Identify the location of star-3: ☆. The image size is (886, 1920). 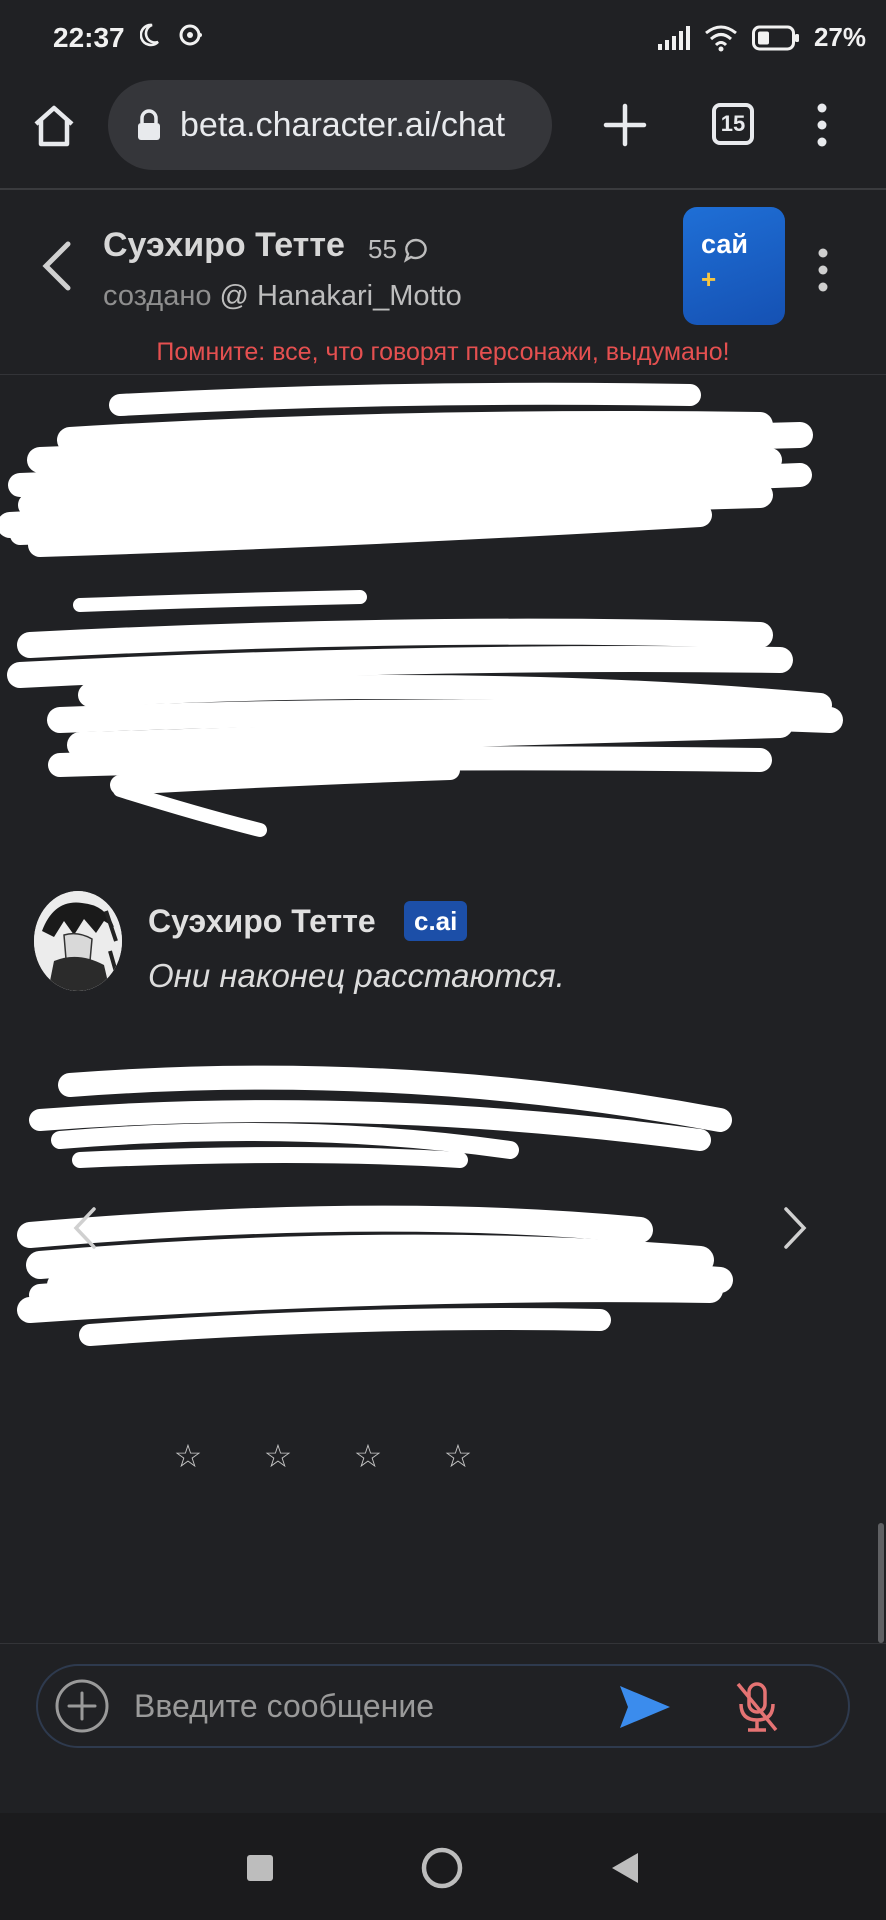
(368, 1456).